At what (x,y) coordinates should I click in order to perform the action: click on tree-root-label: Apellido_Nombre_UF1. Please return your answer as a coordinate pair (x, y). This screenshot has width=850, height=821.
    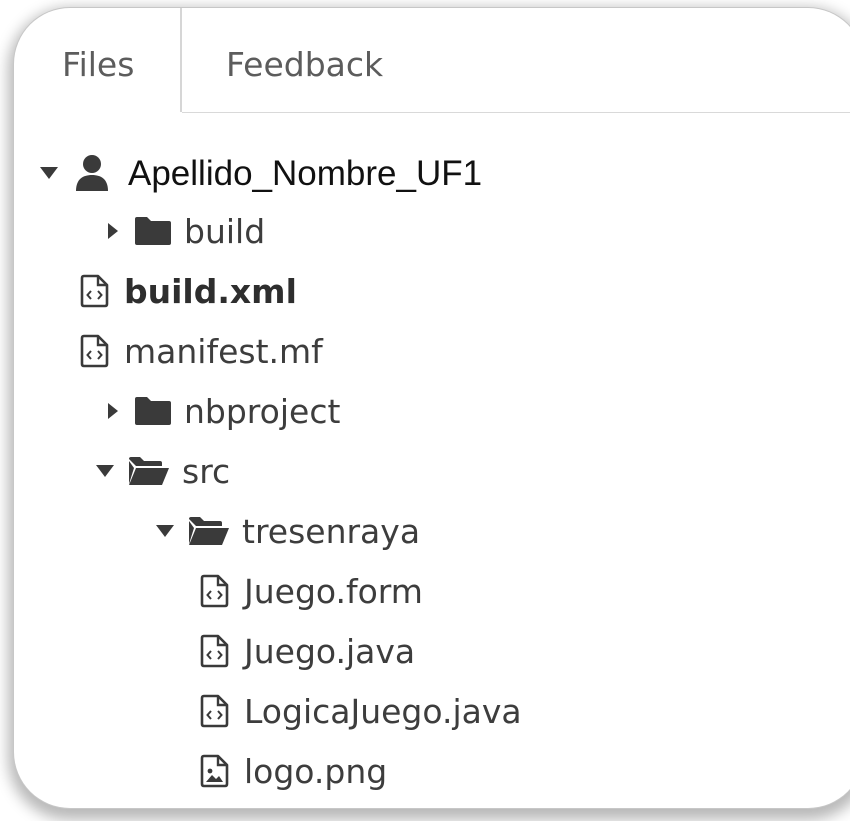
    Looking at the image, I should click on (305, 173).